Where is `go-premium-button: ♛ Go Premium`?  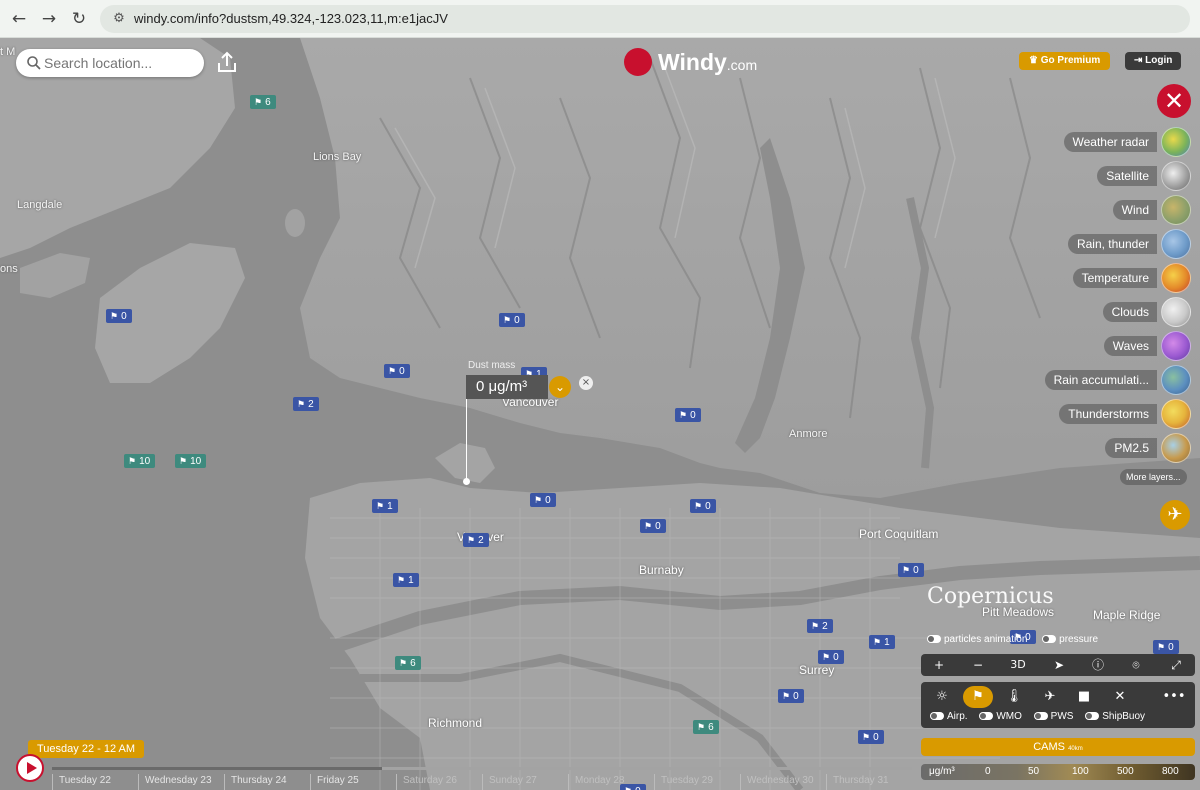 go-premium-button: ♛ Go Premium is located at coordinates (1065, 61).